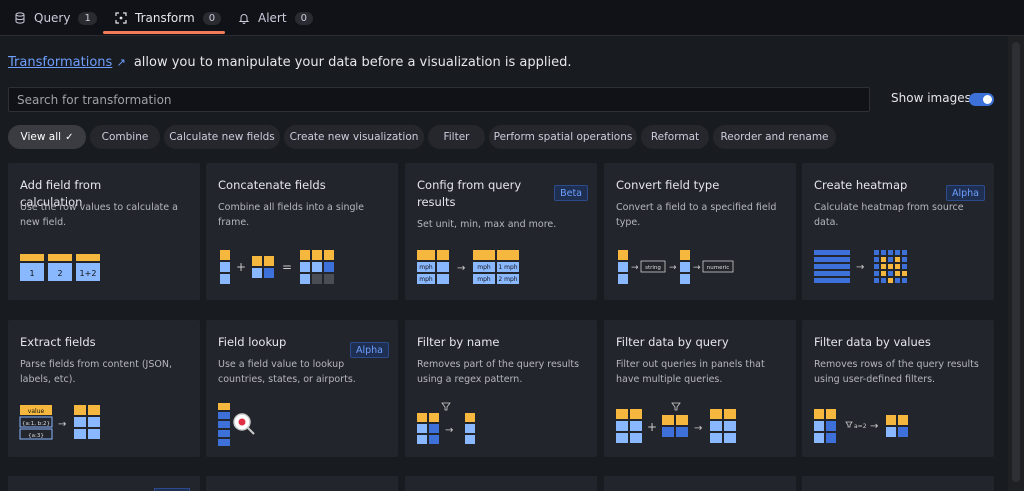 Image resolution: width=1024 pixels, height=491 pixels. I want to click on scrollbar-thumb, so click(1016, 262).